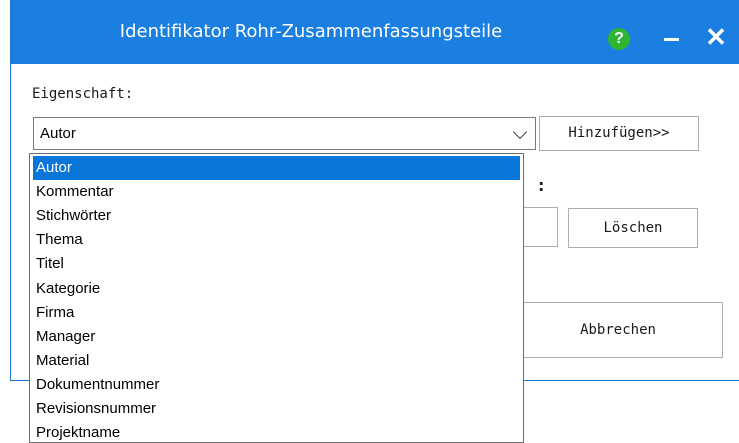 The height and width of the screenshot is (443, 739). What do you see at coordinates (619, 39) in the screenshot?
I see `help-icon: ?` at bounding box center [619, 39].